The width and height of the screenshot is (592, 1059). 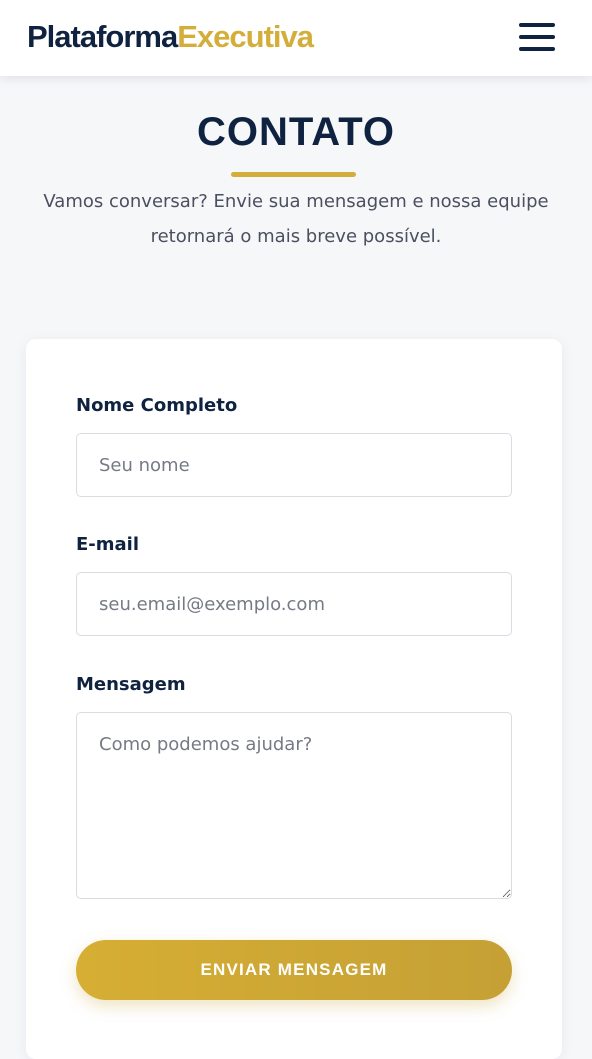 What do you see at coordinates (294, 465) in the screenshot?
I see `name-input` at bounding box center [294, 465].